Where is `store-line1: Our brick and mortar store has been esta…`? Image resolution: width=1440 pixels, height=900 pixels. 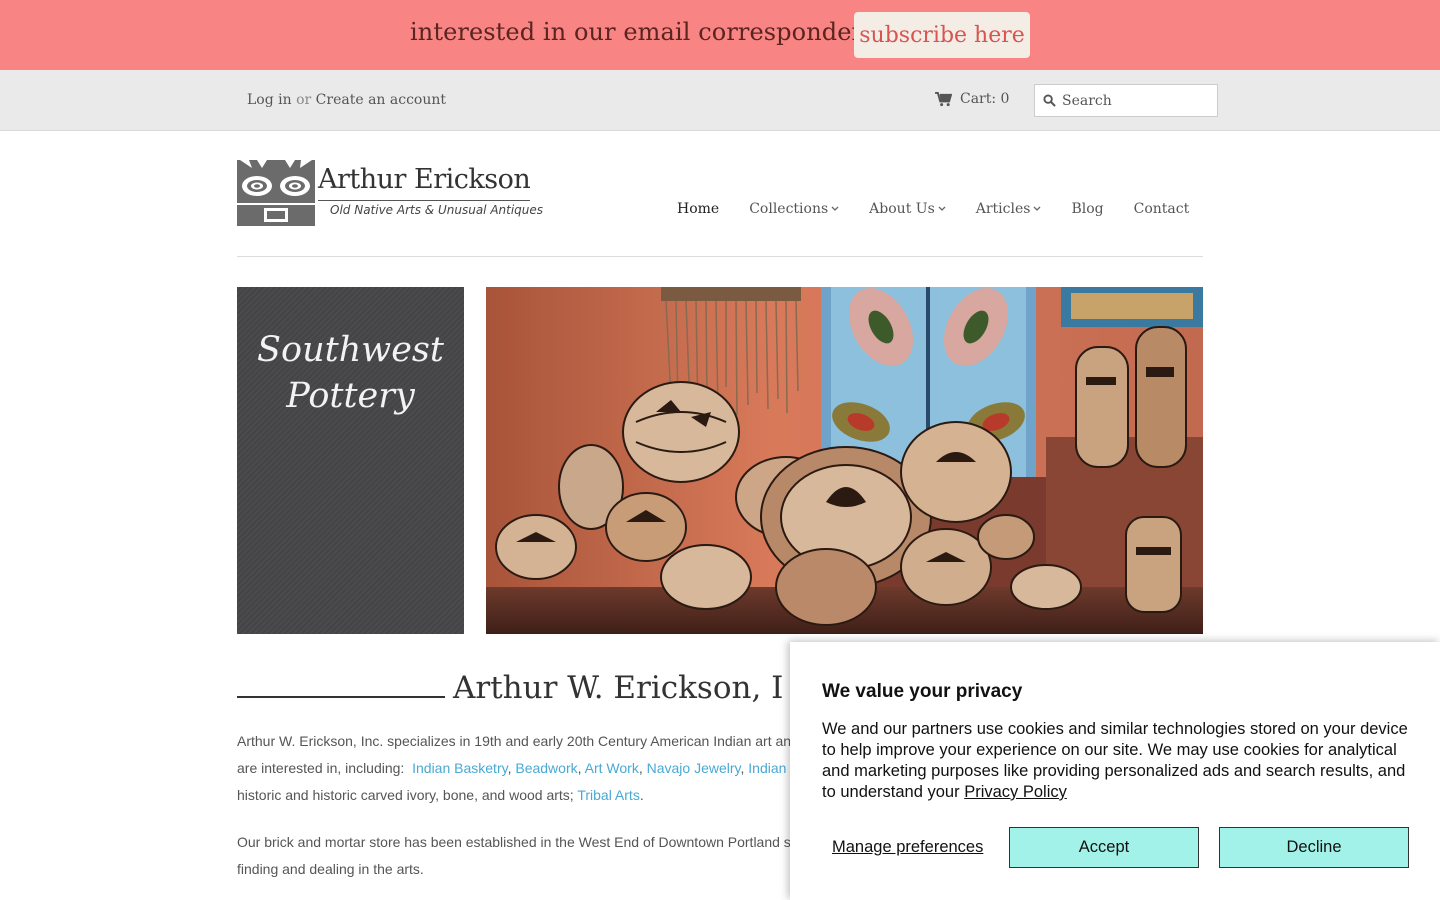
store-line1: Our brick and mortar store has been esta… is located at coordinates (514, 842).